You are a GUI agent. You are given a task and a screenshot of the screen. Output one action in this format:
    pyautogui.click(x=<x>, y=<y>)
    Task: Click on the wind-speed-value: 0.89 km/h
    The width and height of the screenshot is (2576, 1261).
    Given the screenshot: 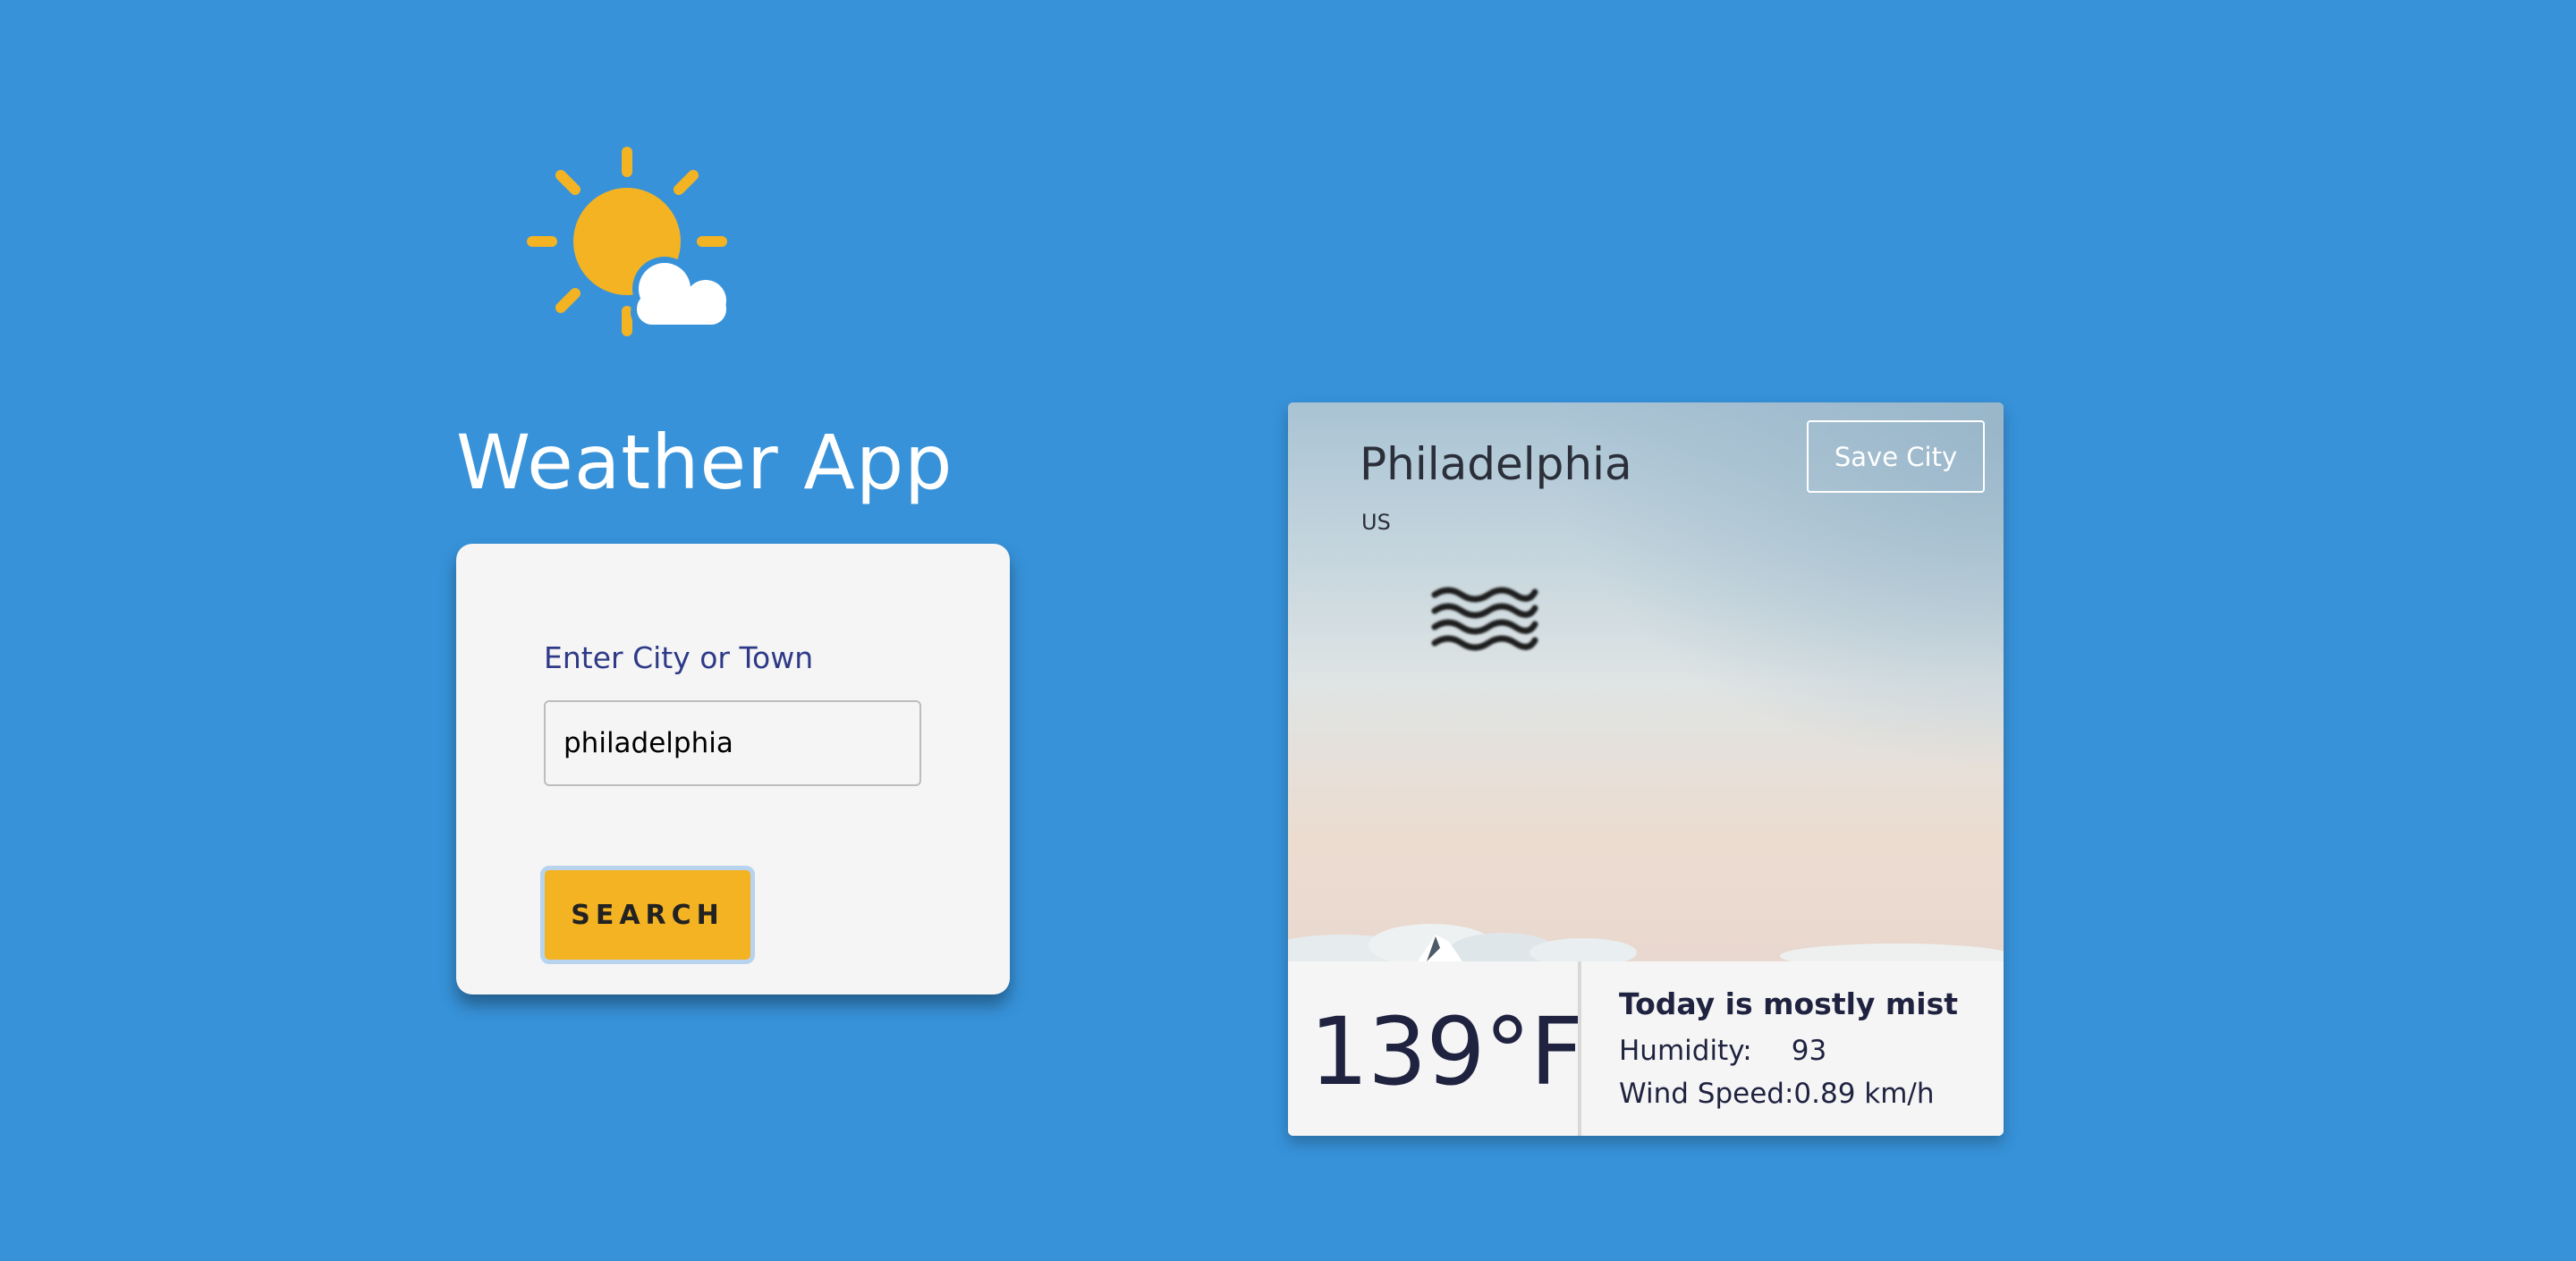 What is the action you would take?
    pyautogui.click(x=1864, y=1094)
    